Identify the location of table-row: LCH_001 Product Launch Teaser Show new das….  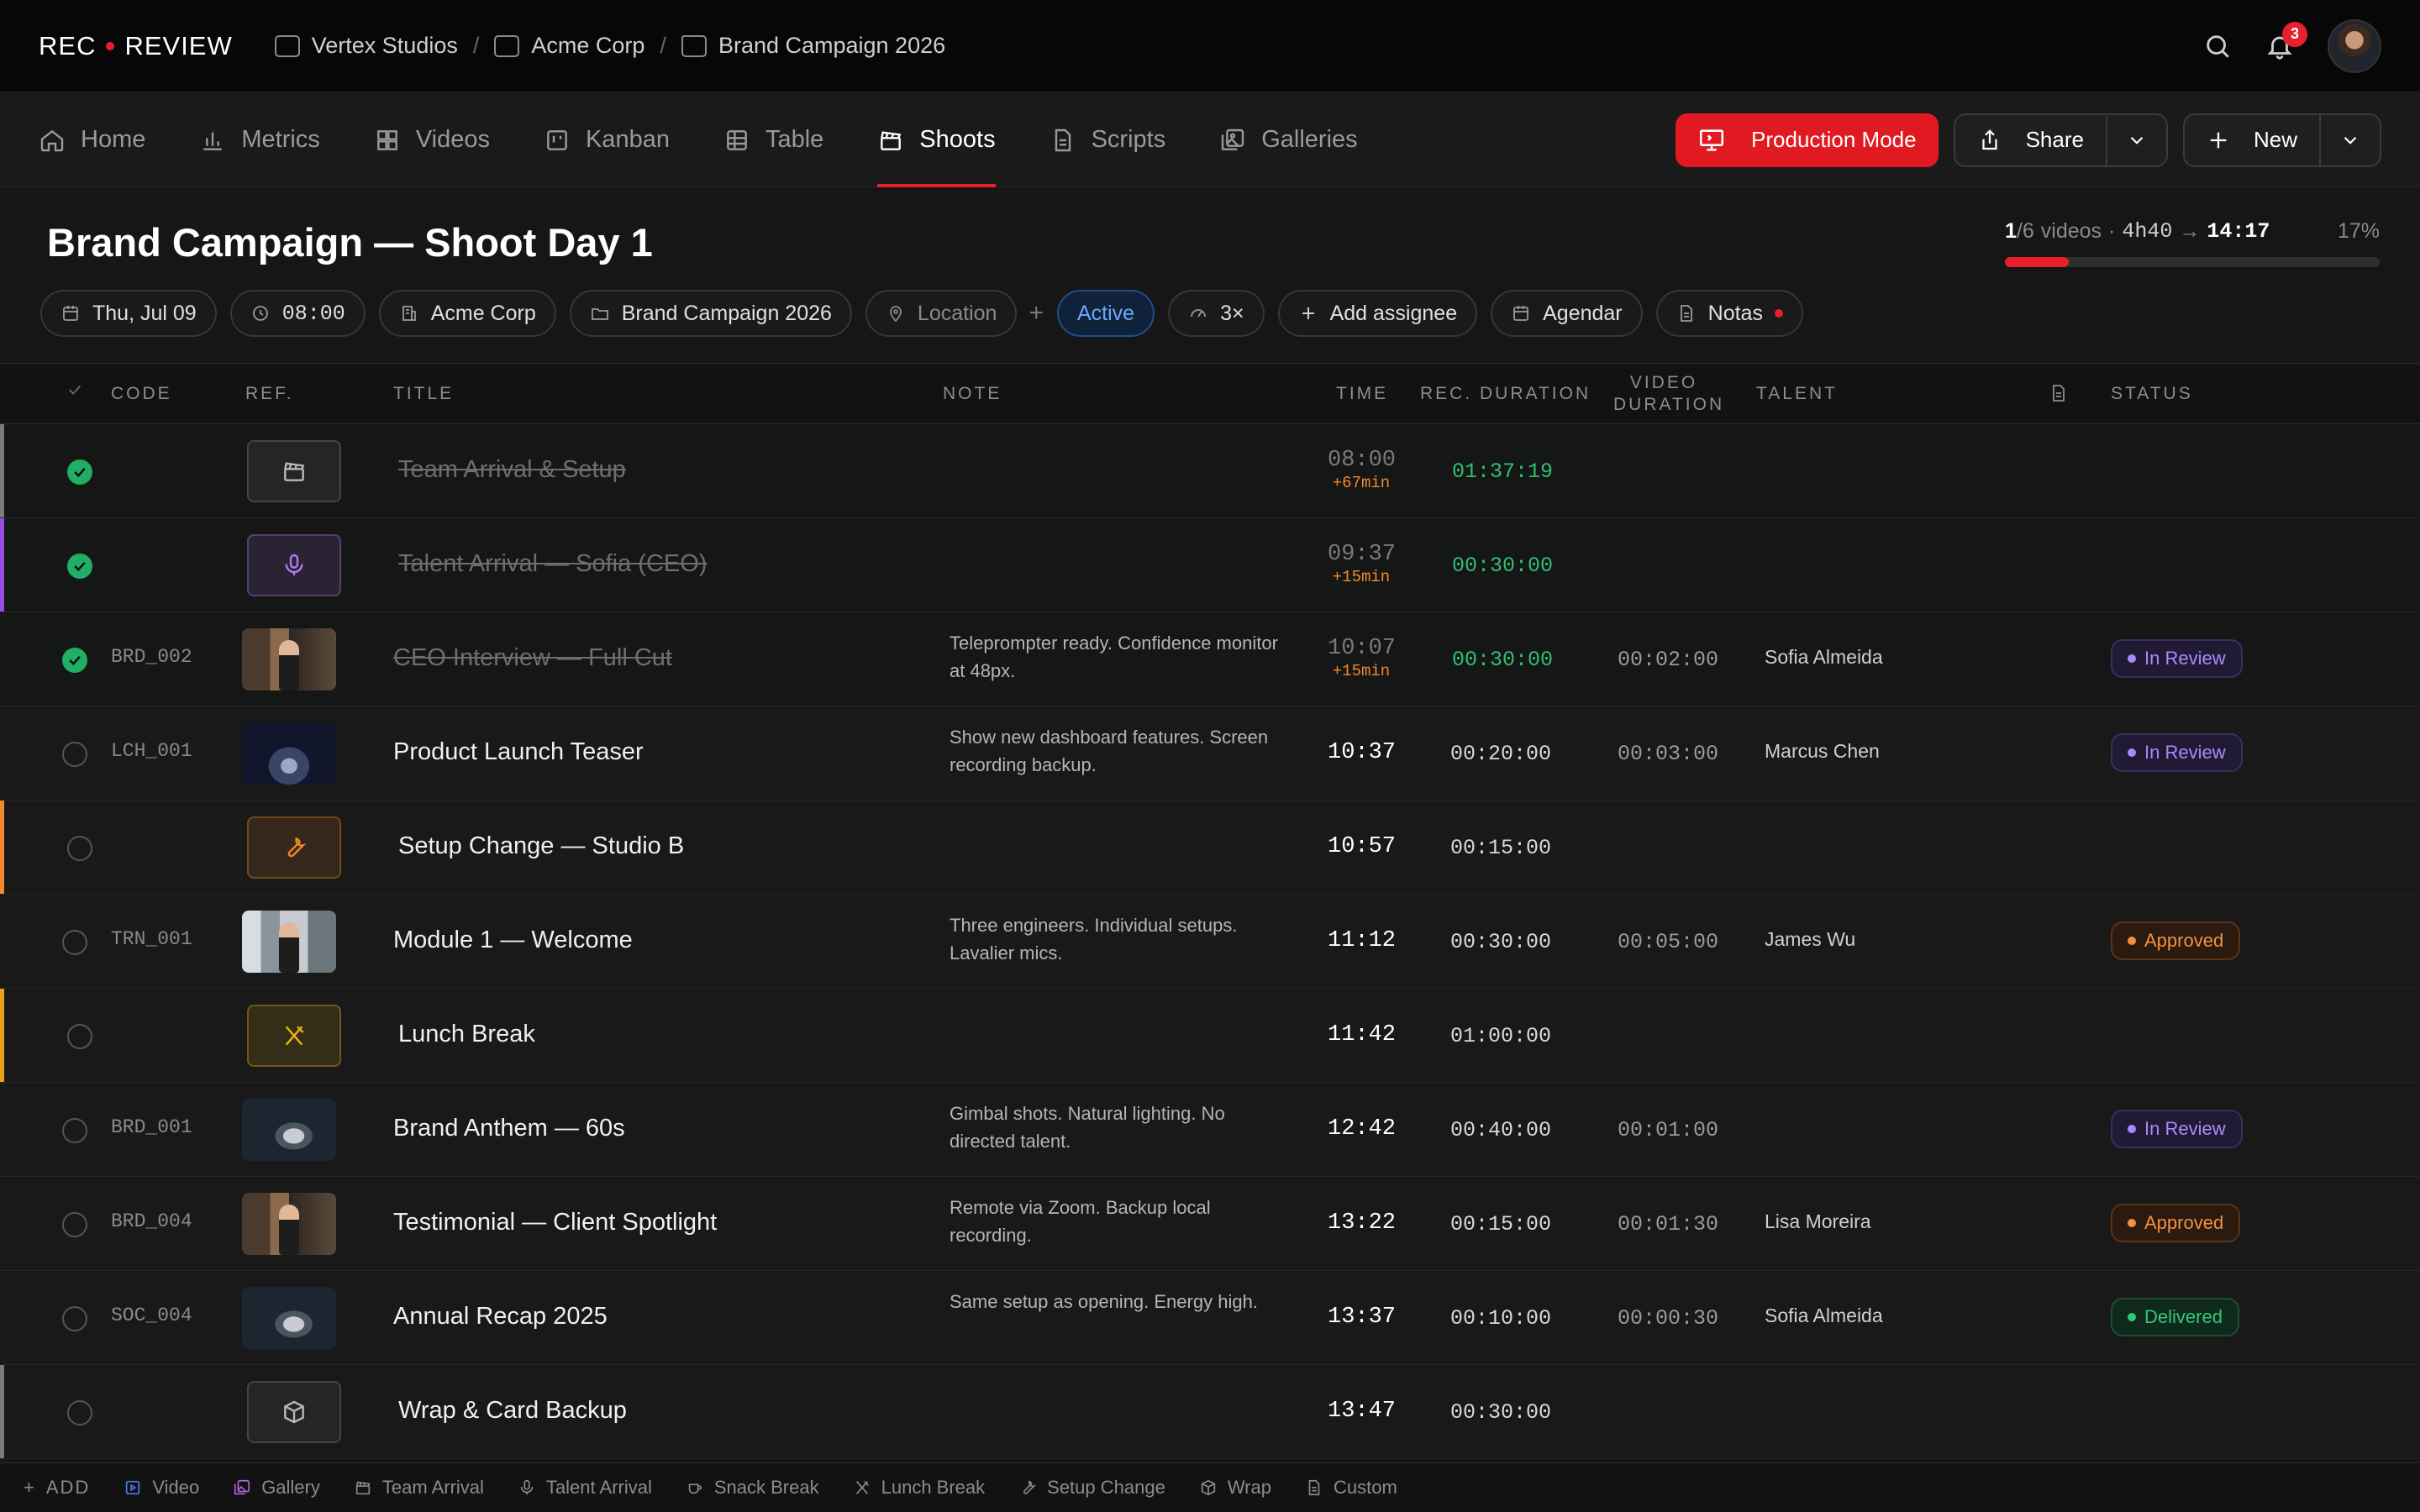
(1210, 753).